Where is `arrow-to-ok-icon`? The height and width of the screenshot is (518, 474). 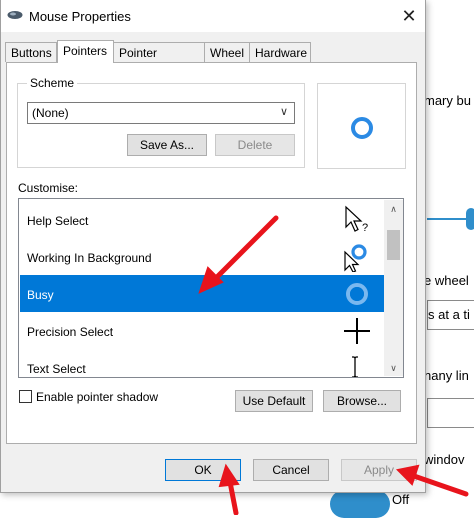
arrow-to-ok-icon is located at coordinates (229, 489).